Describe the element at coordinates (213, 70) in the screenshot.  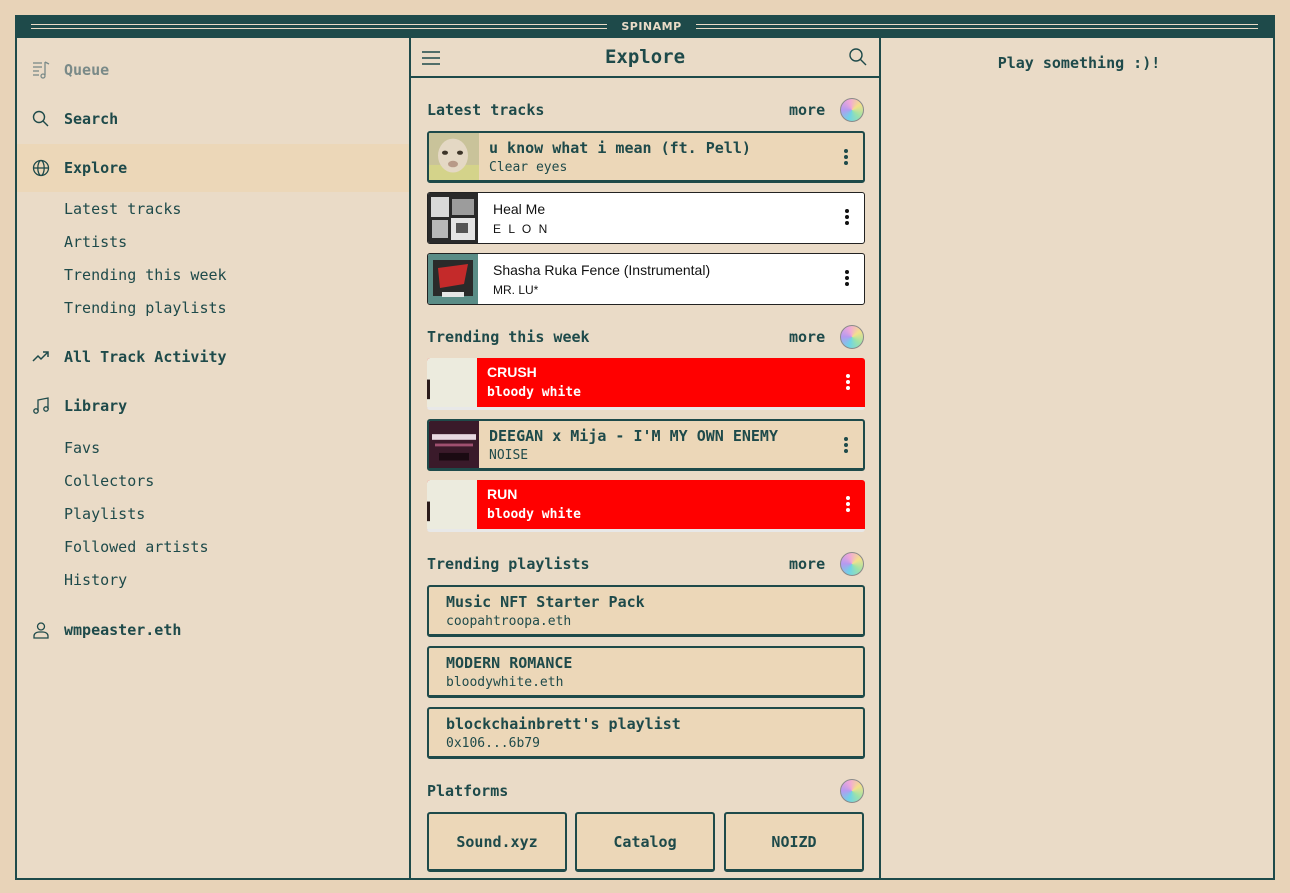
I see `sidebar-item-queue: Queue` at that location.